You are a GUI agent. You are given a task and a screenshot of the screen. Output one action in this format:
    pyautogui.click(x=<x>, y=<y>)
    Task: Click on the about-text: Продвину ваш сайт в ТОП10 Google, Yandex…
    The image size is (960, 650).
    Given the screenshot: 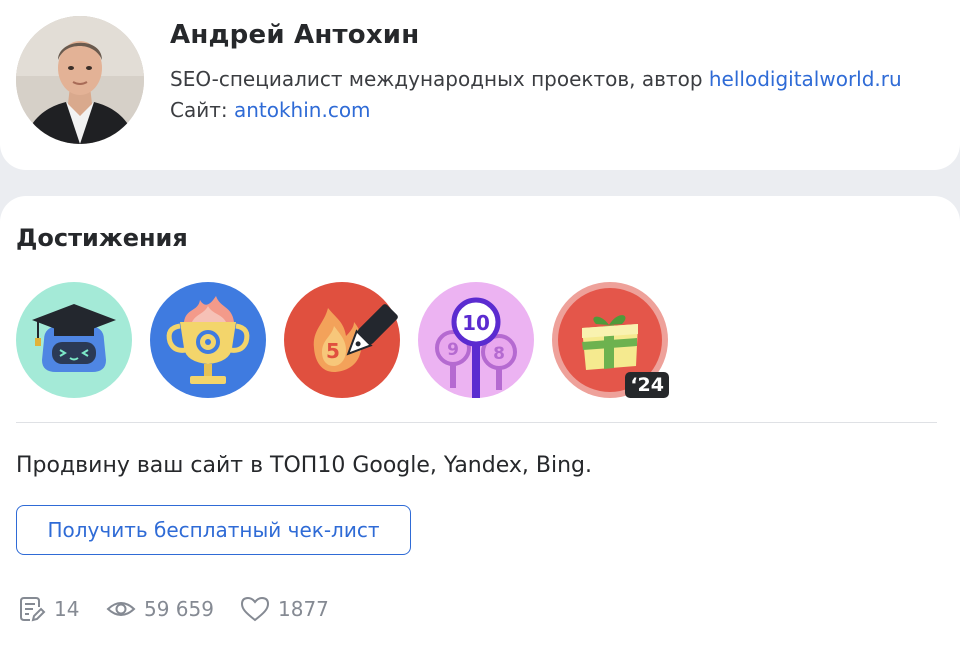 What is the action you would take?
    pyautogui.click(x=304, y=465)
    